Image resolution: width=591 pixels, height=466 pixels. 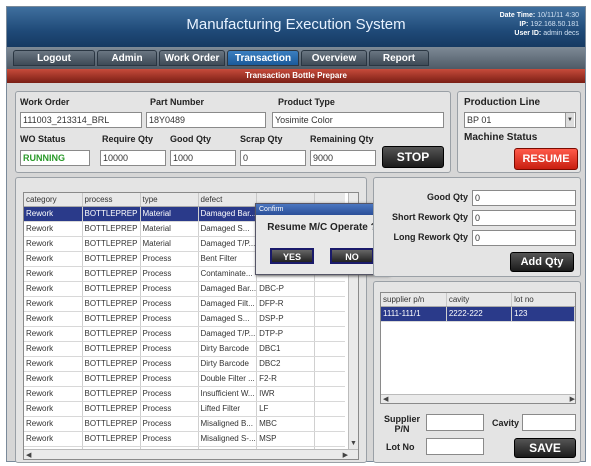 I want to click on table-cell: DBC1, so click(x=286, y=349).